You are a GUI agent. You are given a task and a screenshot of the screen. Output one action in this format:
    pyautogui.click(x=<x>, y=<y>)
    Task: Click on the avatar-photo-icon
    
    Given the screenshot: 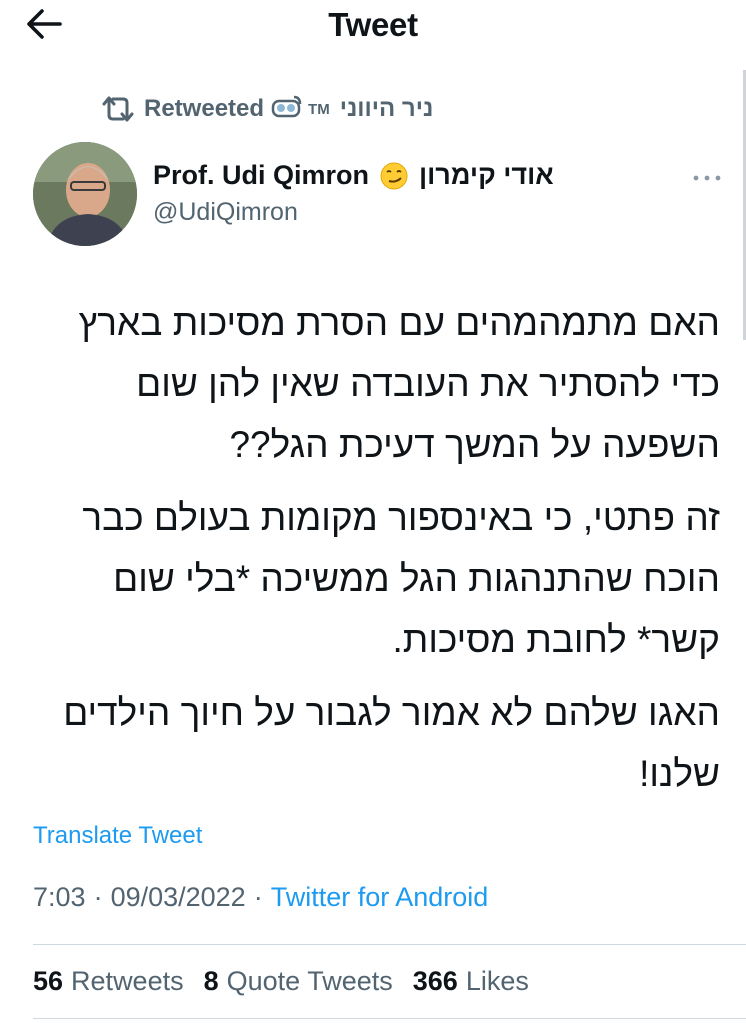 What is the action you would take?
    pyautogui.click(x=85, y=194)
    